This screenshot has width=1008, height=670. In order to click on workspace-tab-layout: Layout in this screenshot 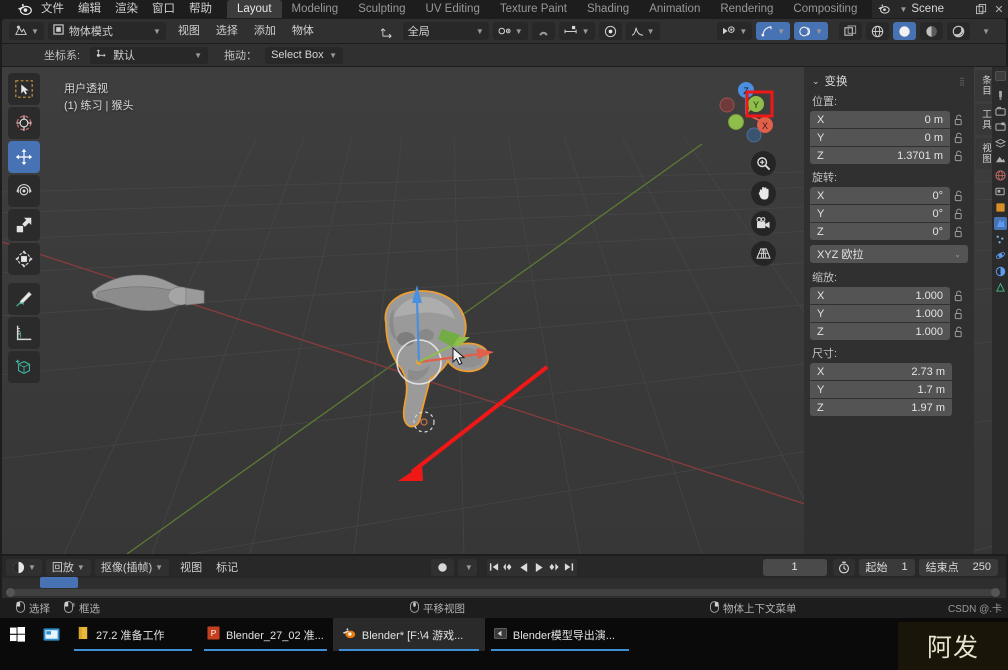, I will do `click(254, 9)`.